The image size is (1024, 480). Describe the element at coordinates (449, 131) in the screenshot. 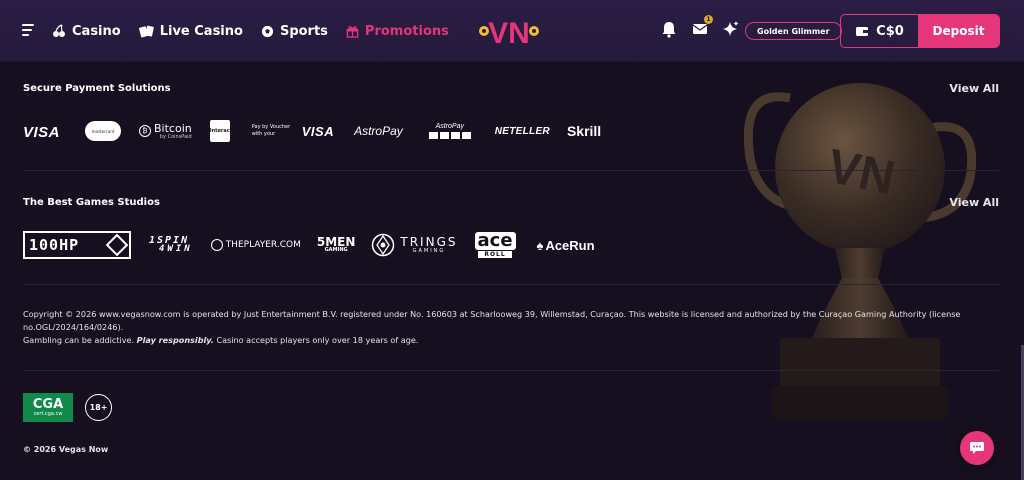

I see `astropay-cards-logo: AstroPay` at that location.